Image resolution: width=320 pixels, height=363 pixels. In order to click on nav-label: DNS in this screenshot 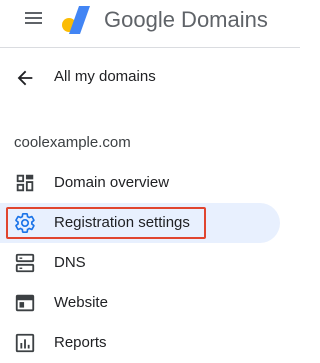, I will do `click(70, 262)`.